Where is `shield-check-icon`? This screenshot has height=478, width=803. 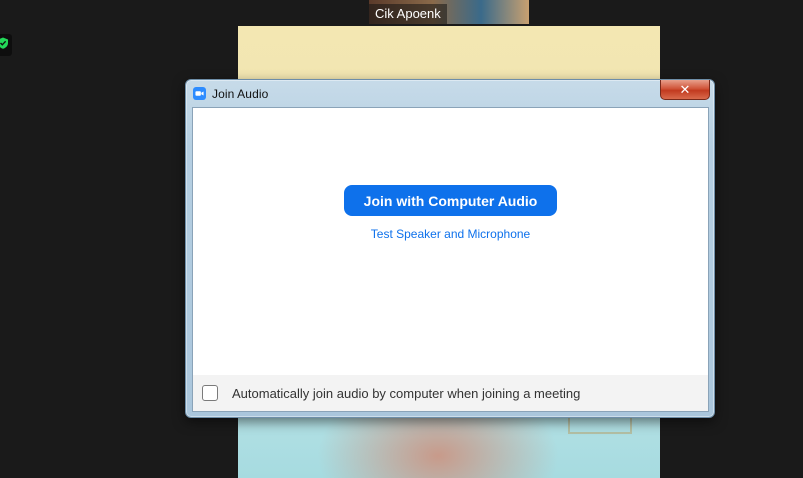
shield-check-icon is located at coordinates (4, 45).